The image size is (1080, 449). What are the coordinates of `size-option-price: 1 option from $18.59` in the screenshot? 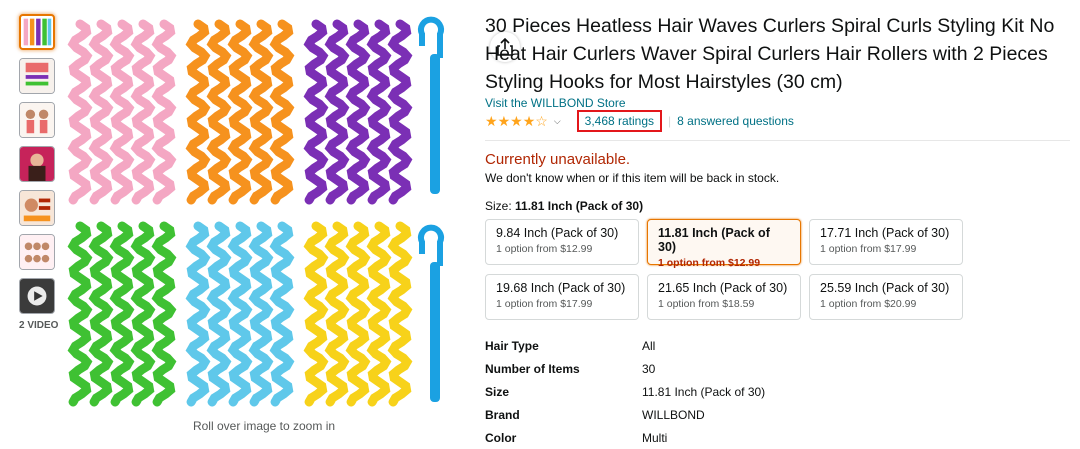 It's located at (706, 304).